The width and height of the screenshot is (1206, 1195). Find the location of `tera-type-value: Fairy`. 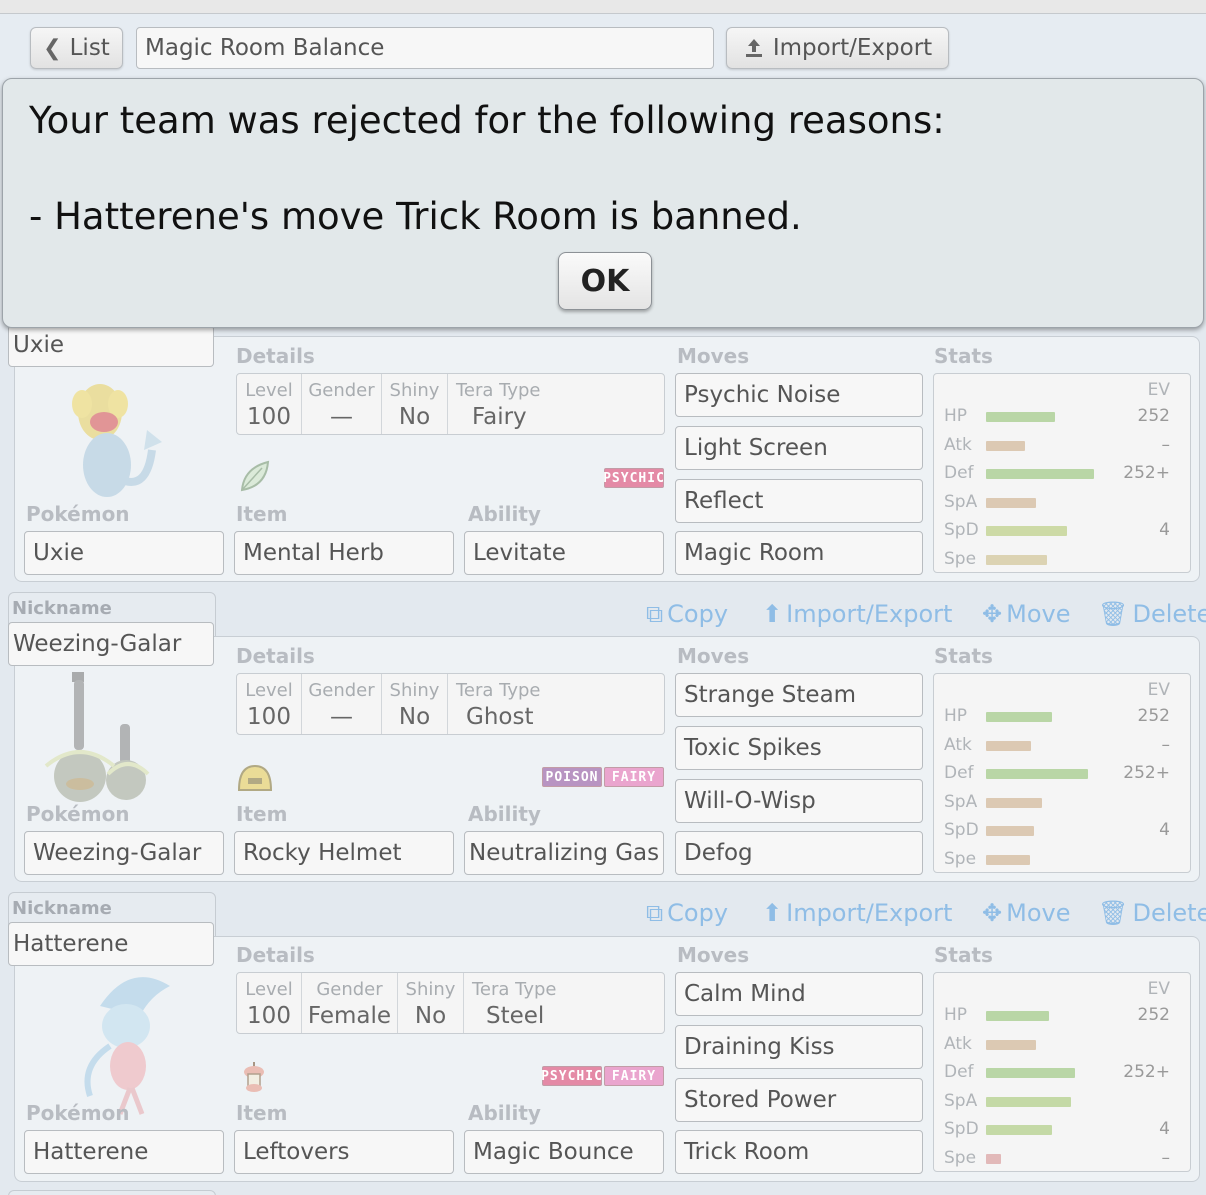

tera-type-value: Fairy is located at coordinates (499, 417).